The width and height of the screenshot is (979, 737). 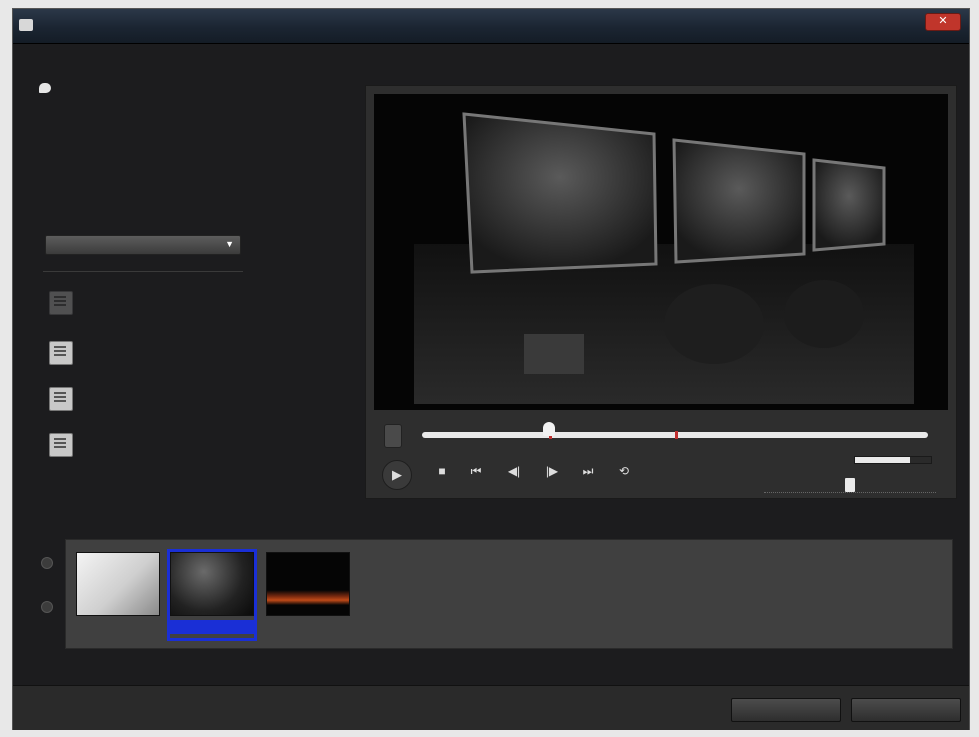 I want to click on next-scene-button: ⏭, so click(x=588, y=471).